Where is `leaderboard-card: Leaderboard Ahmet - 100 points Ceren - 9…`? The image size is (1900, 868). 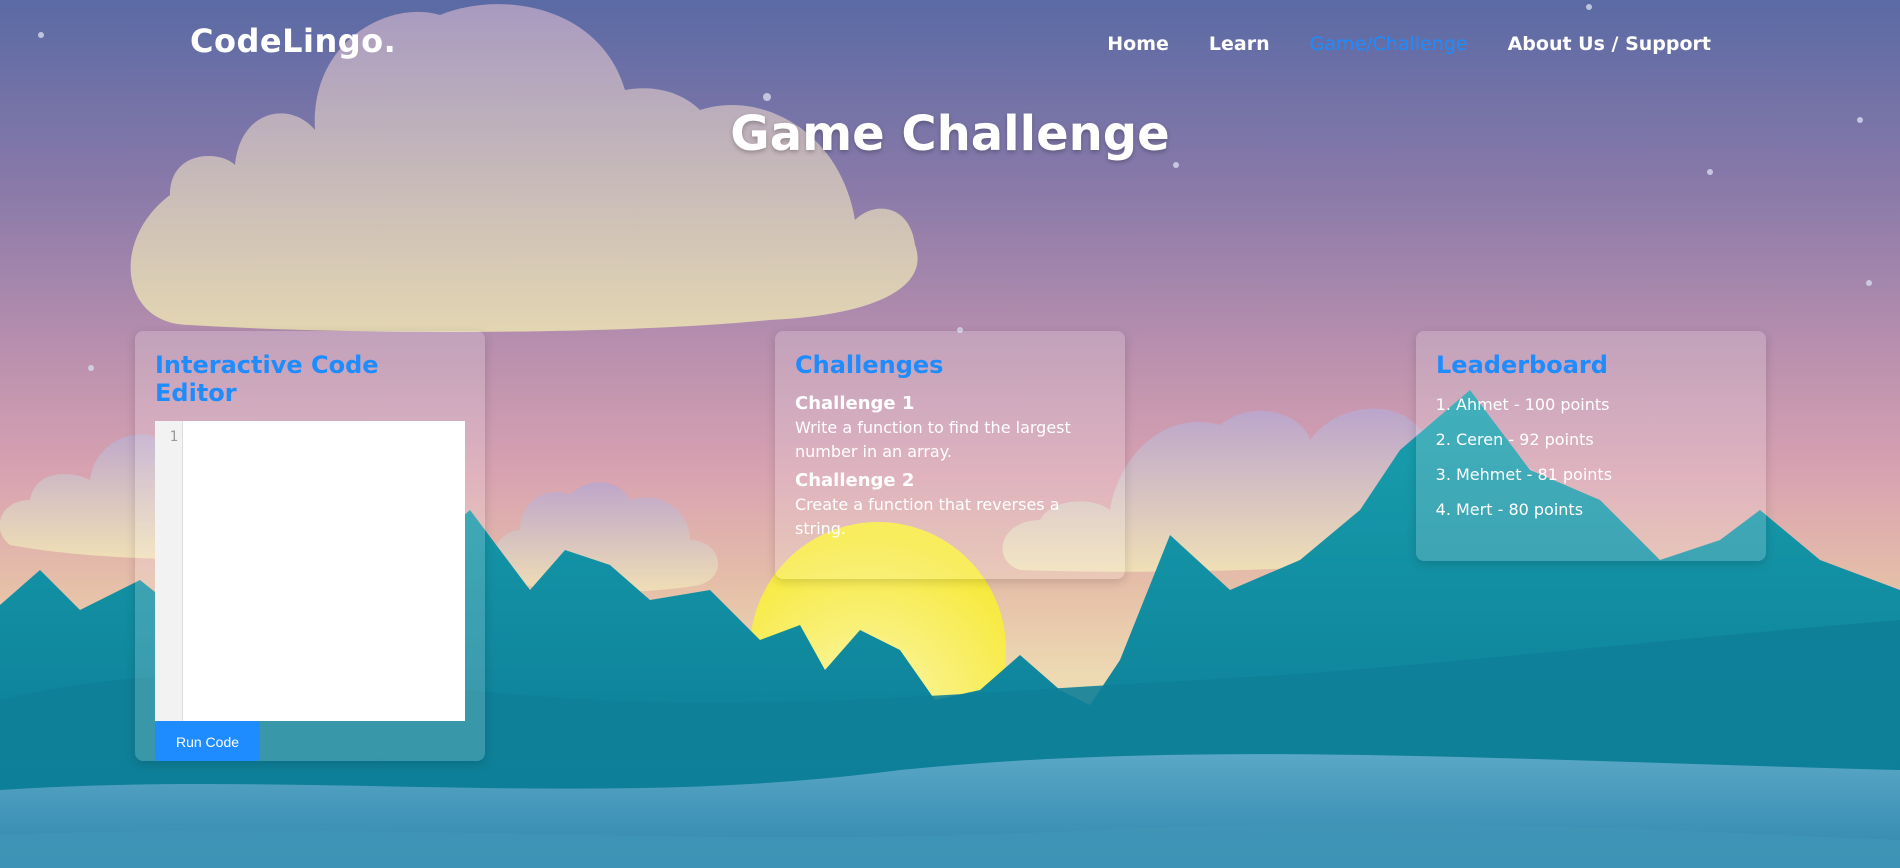 leaderboard-card: Leaderboard Ahmet - 100 points Ceren - 9… is located at coordinates (1591, 446).